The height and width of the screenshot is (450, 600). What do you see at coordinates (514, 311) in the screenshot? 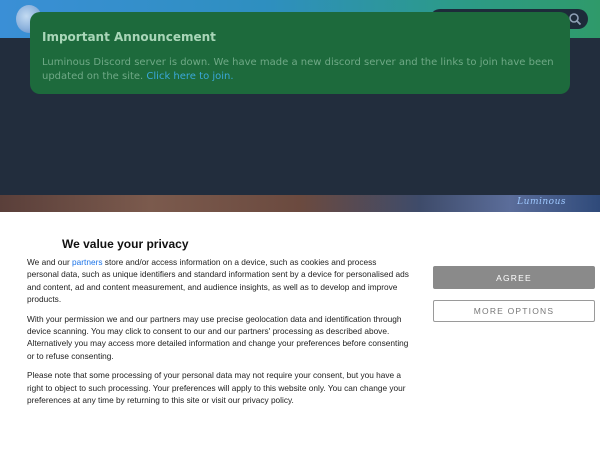
I see `more-options-button: MORE OPTIONS` at bounding box center [514, 311].